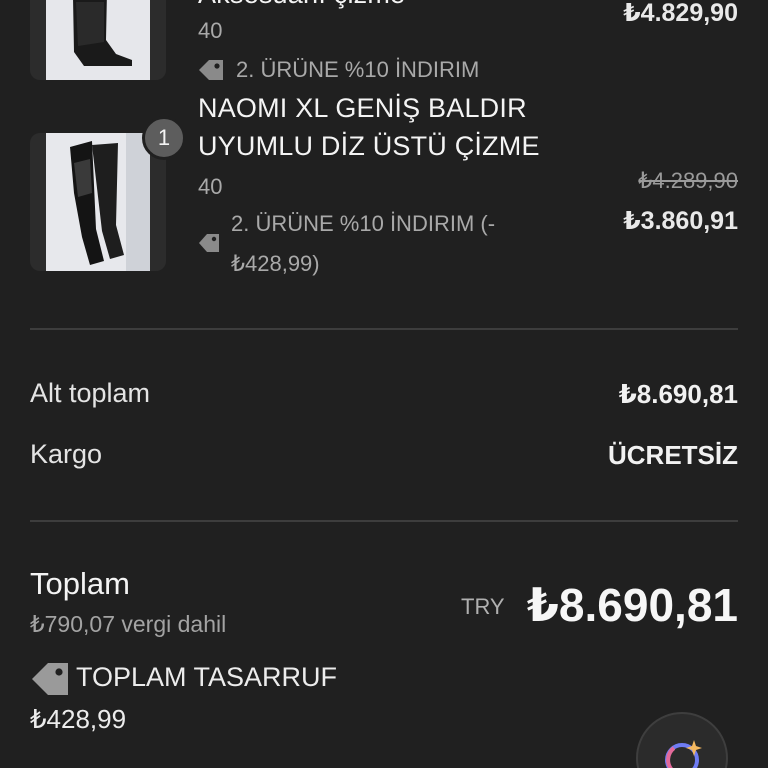  Describe the element at coordinates (78, 719) in the screenshot. I see `savings-value: ₺428,99` at that location.